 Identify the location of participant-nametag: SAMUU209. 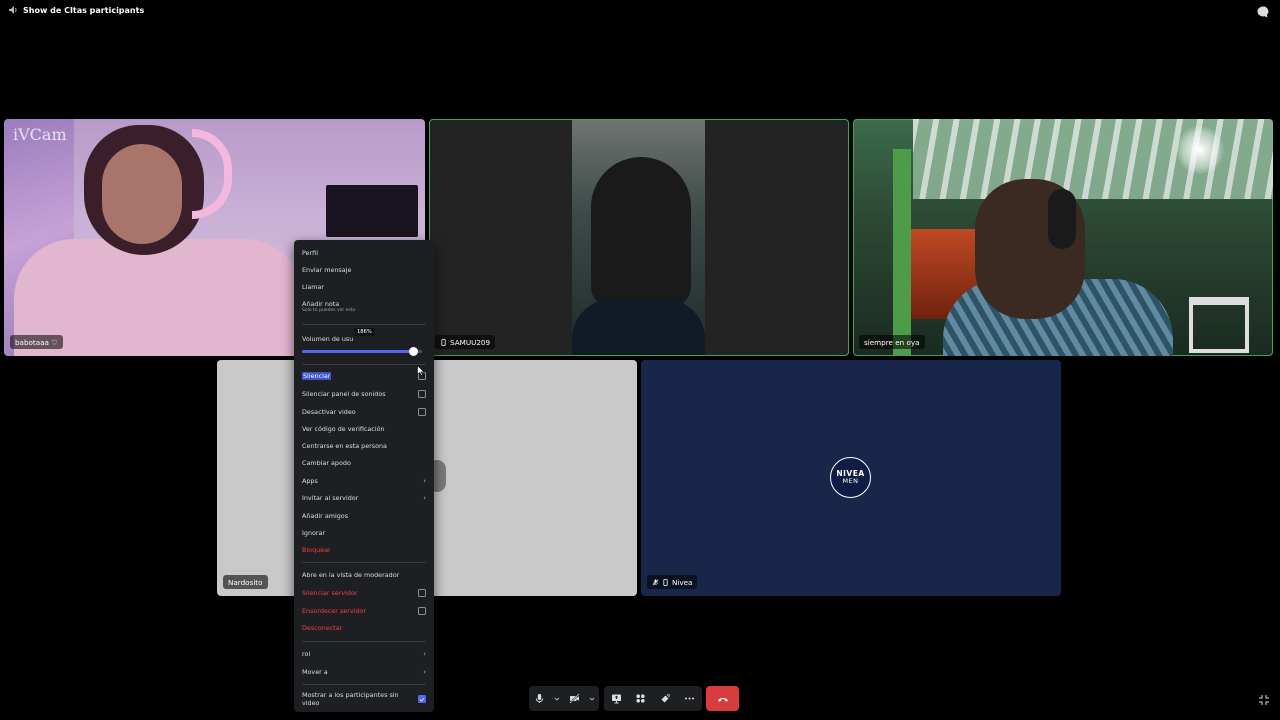
(465, 342).